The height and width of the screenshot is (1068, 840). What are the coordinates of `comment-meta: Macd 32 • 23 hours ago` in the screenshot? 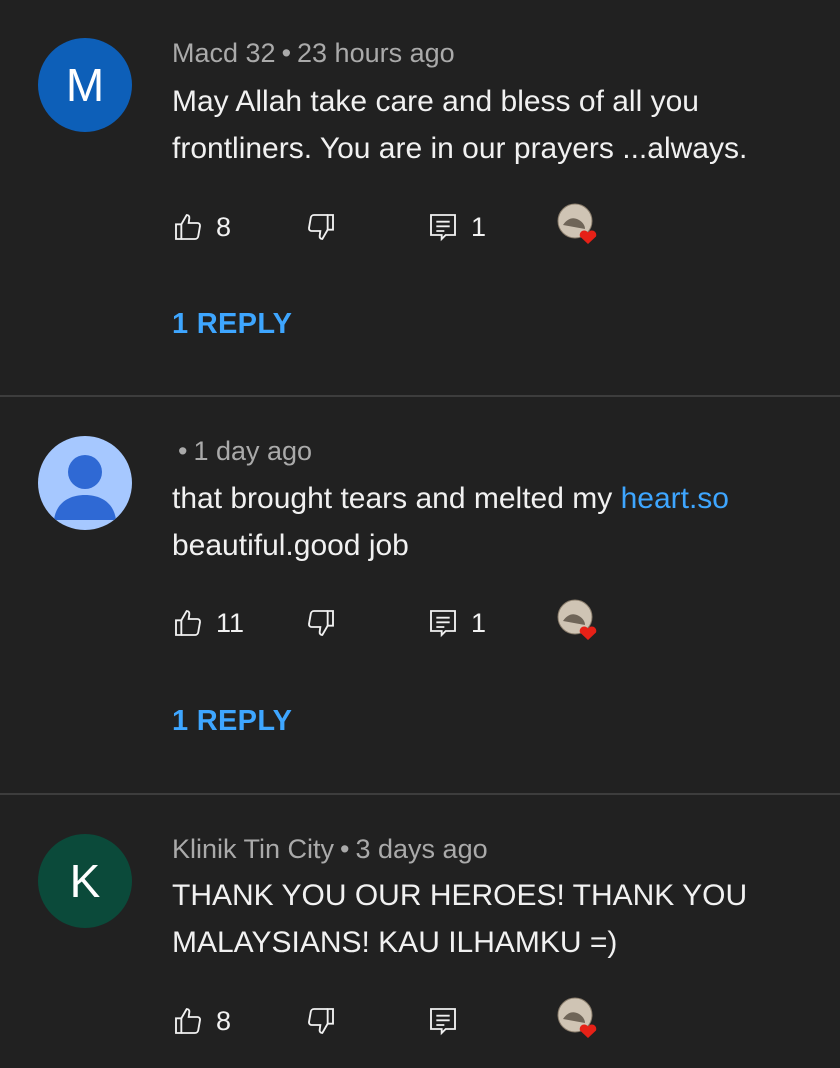 It's located at (313, 53).